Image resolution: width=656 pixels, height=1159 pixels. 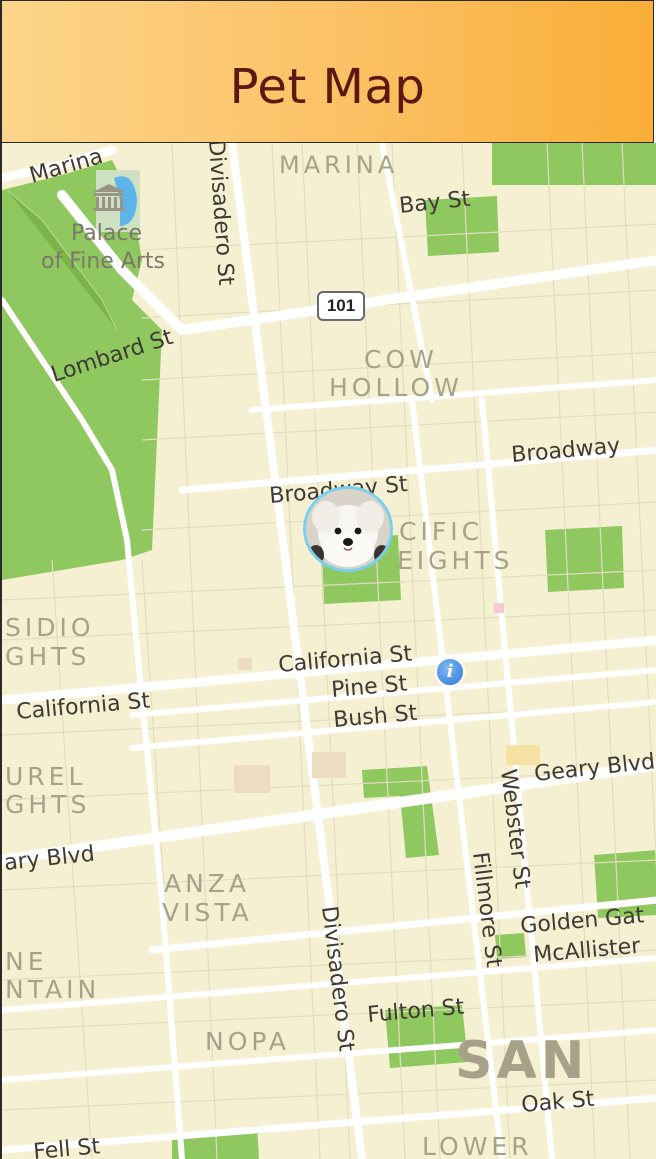 I want to click on park-lafayette, so click(x=584, y=559).